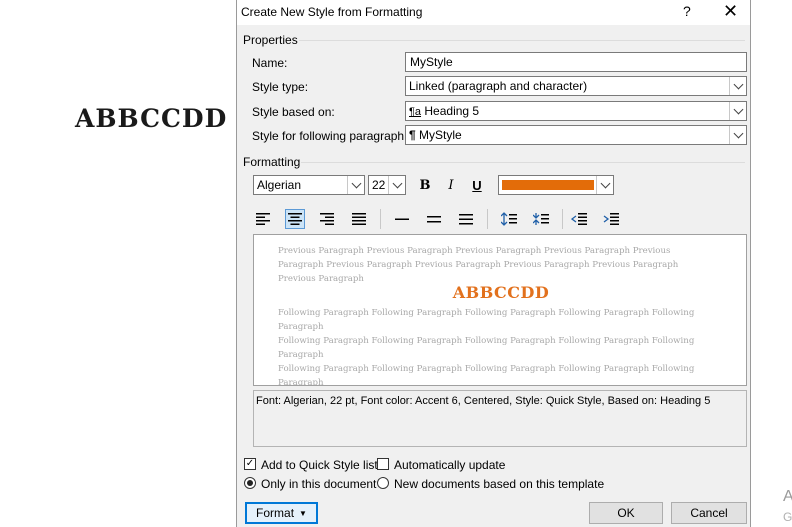 The width and height of the screenshot is (792, 527). I want to click on caret-down-icon: ▼, so click(303, 513).